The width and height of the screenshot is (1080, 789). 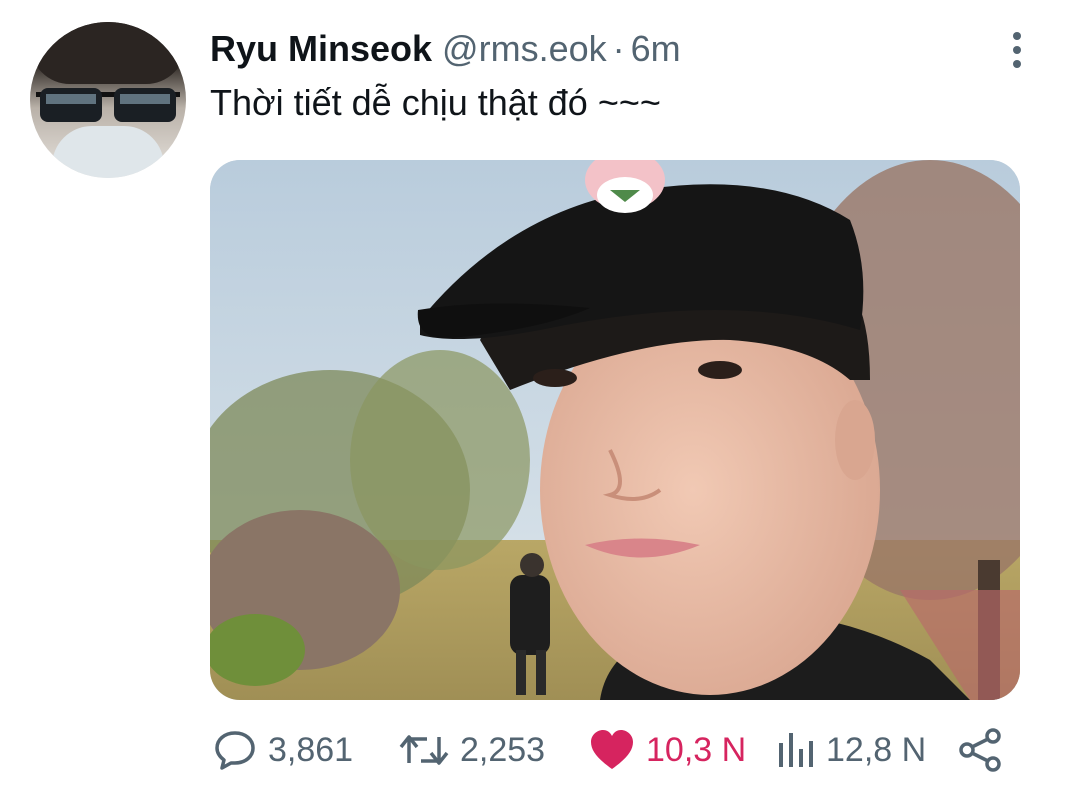 I want to click on share-button, so click(x=981, y=750).